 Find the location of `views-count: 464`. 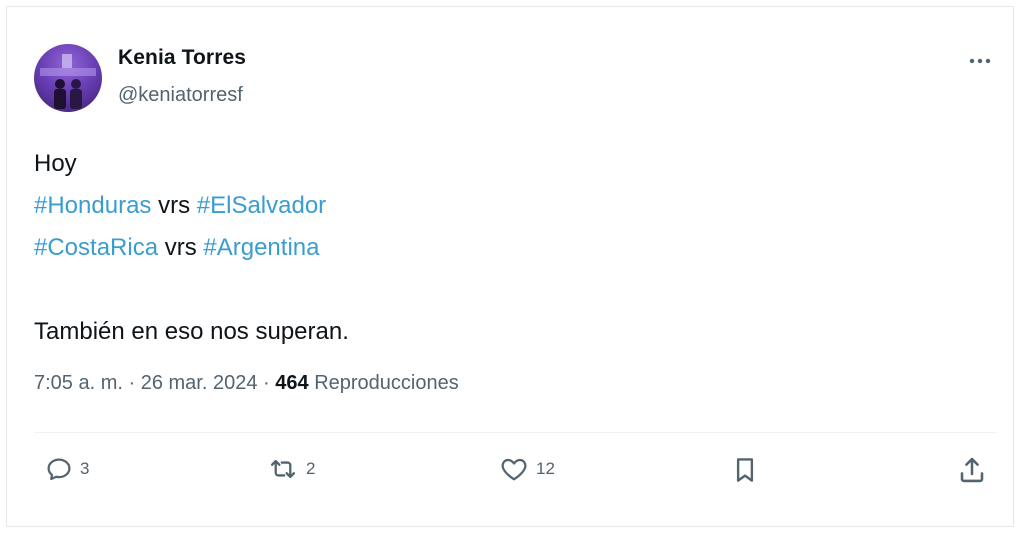

views-count: 464 is located at coordinates (292, 383).